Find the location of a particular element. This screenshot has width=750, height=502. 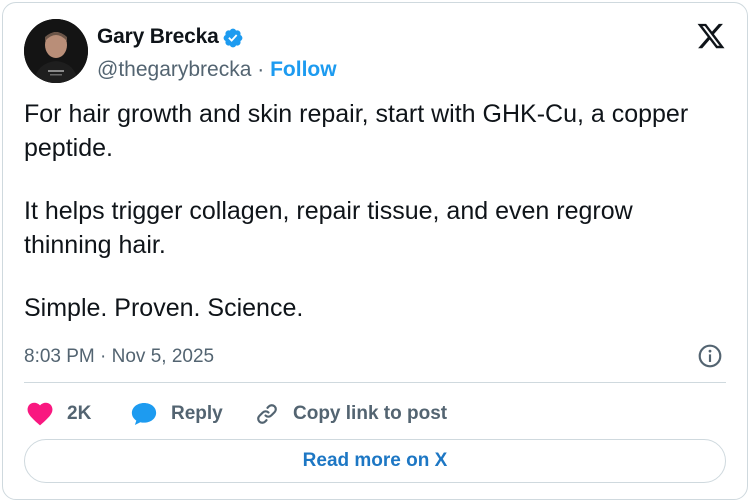

copy-link-label: Copy link to post is located at coordinates (370, 413).